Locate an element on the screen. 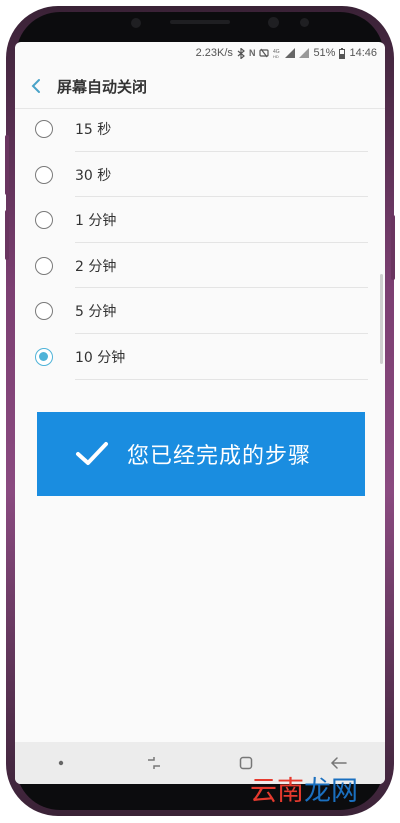 This screenshot has height=823, width=400. watermark-char: 云 is located at coordinates (263, 791).